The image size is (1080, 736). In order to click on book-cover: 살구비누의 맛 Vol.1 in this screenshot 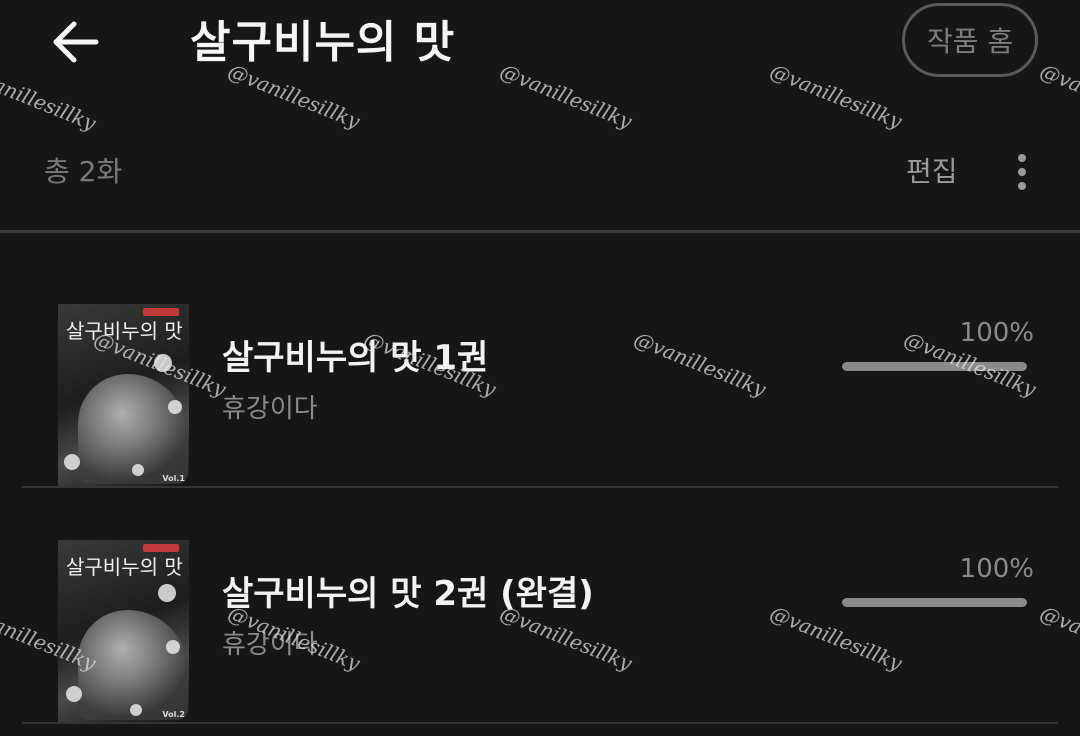, I will do `click(123, 395)`.